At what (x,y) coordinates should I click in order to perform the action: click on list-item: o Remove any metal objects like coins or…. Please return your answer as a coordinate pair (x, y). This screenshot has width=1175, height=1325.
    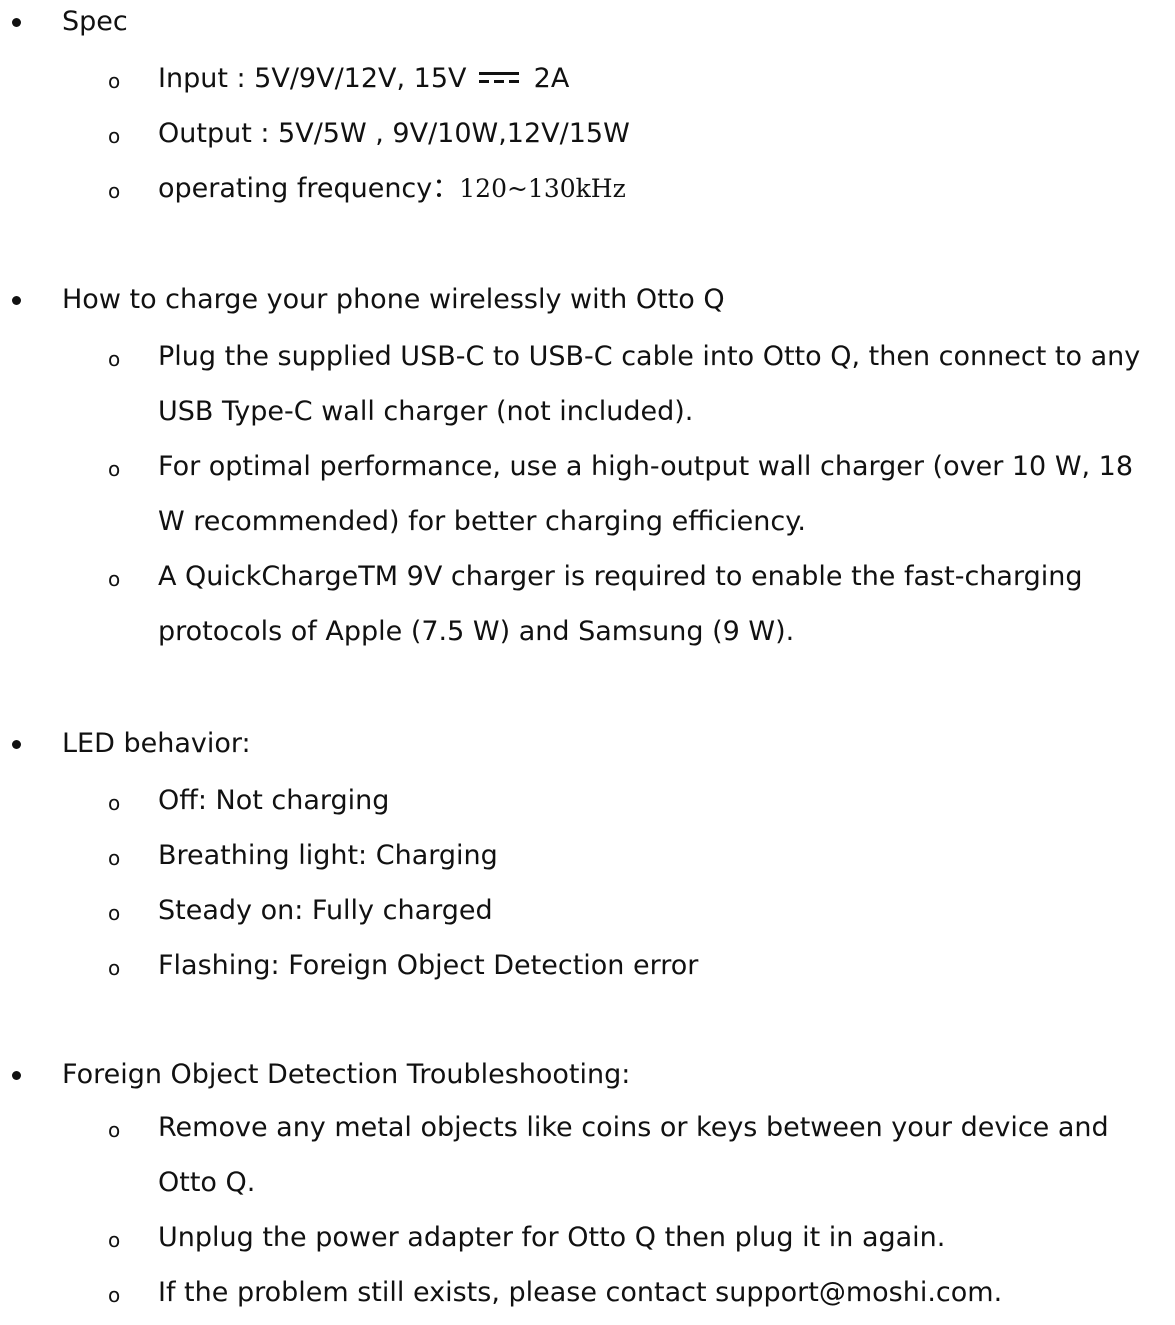
    Looking at the image, I should click on (584, 1155).